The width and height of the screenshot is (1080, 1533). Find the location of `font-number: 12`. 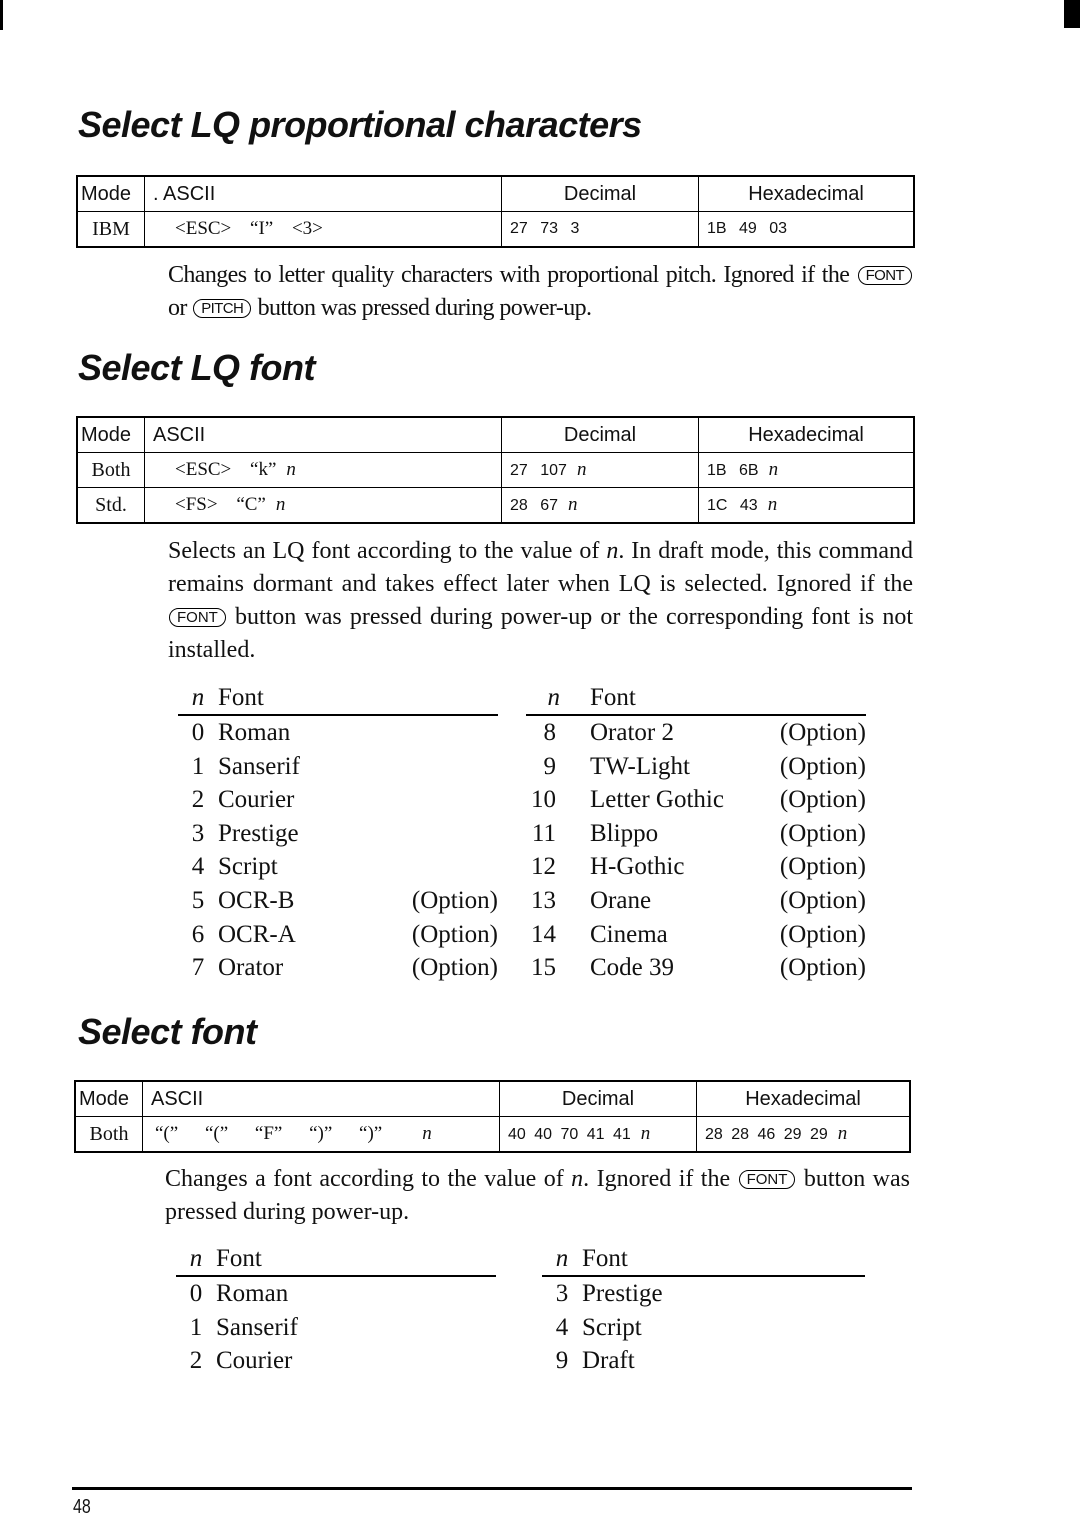

font-number: 12 is located at coordinates (543, 867).